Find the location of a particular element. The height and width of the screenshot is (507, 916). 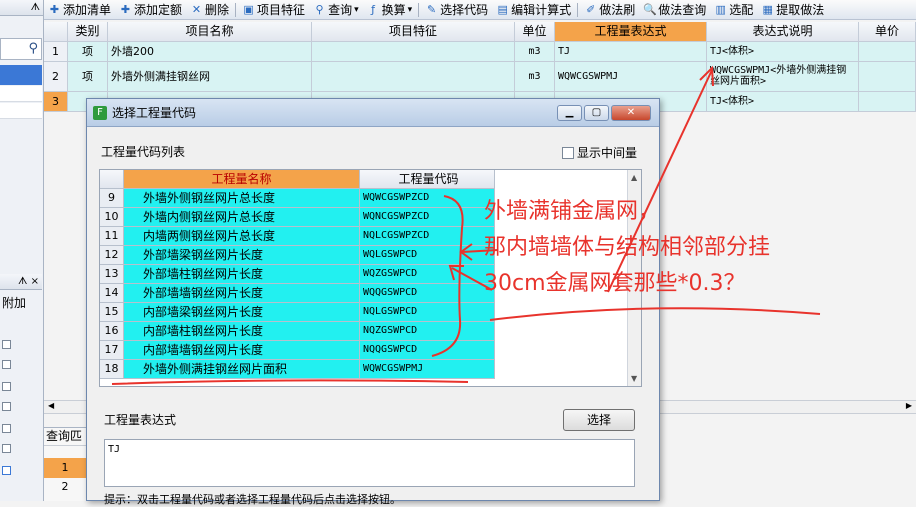

annotation-underline-text is located at coordinates (655, 314).